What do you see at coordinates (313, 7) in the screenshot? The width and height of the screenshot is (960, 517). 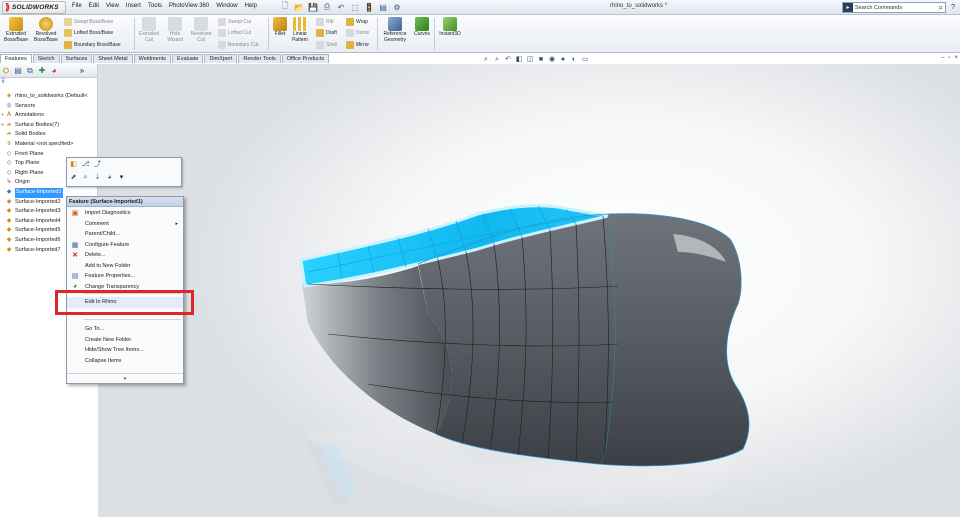 I see `save-icon: 💾` at bounding box center [313, 7].